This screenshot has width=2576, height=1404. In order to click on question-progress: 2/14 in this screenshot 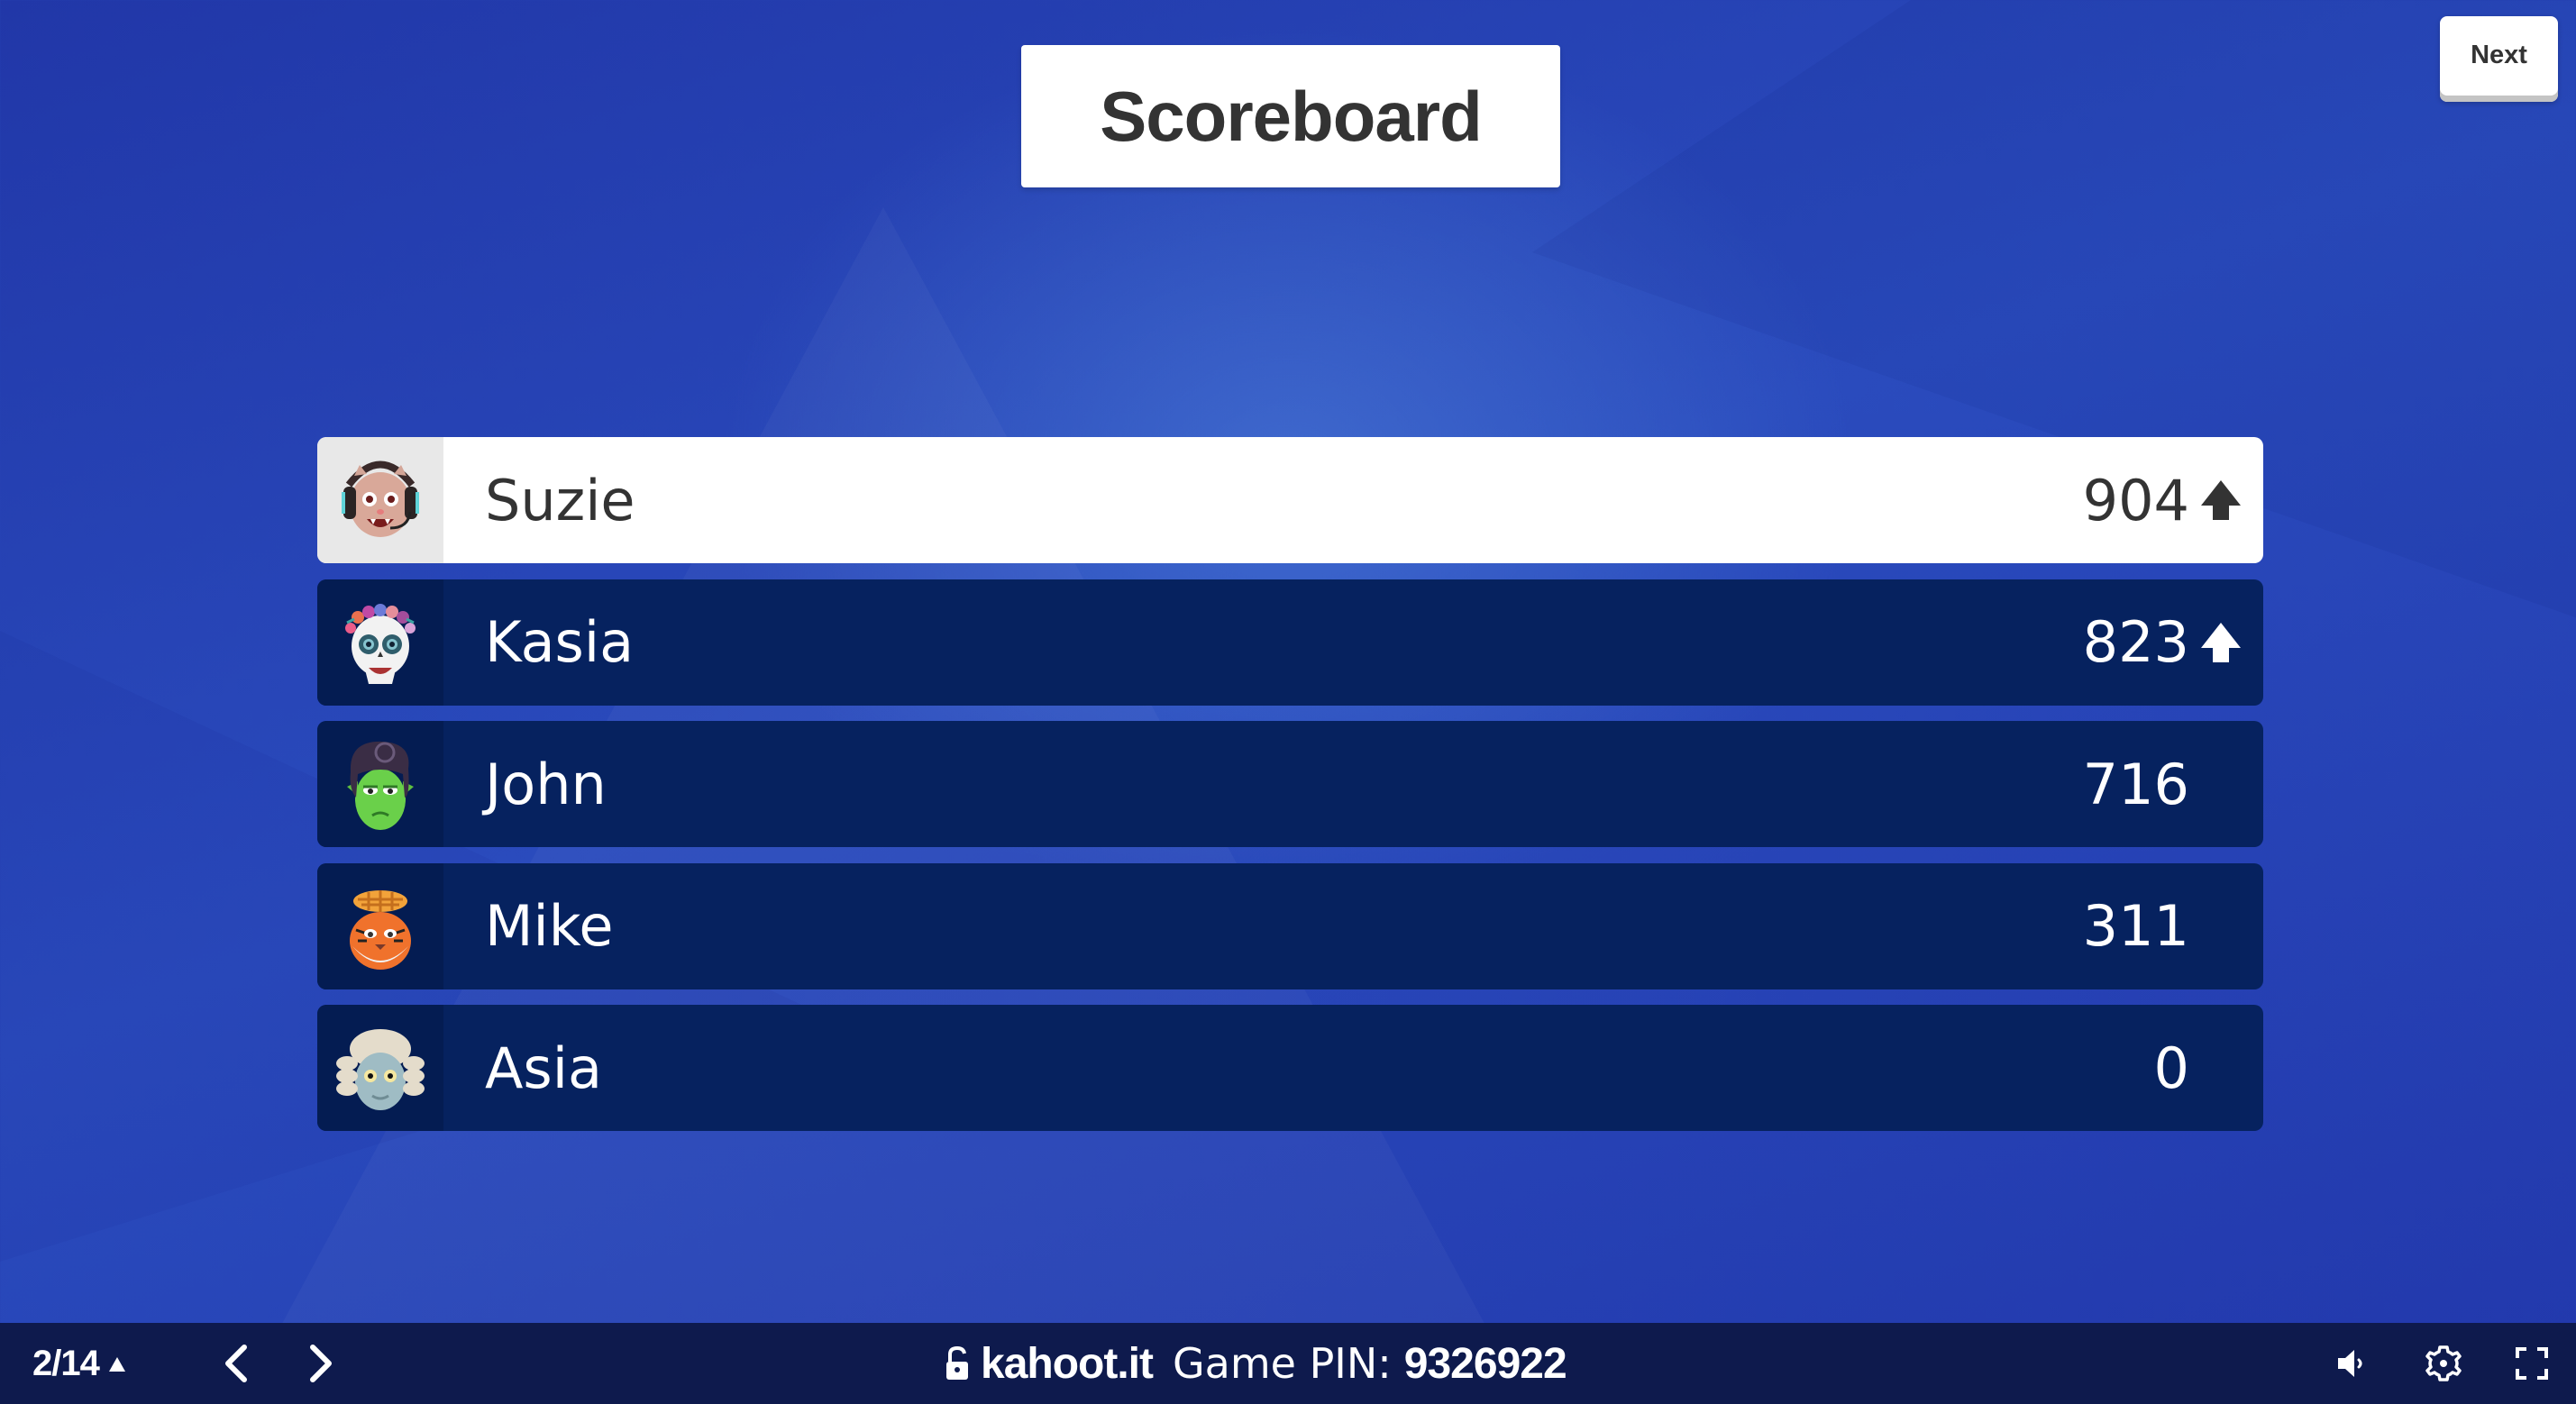, I will do `click(66, 1363)`.